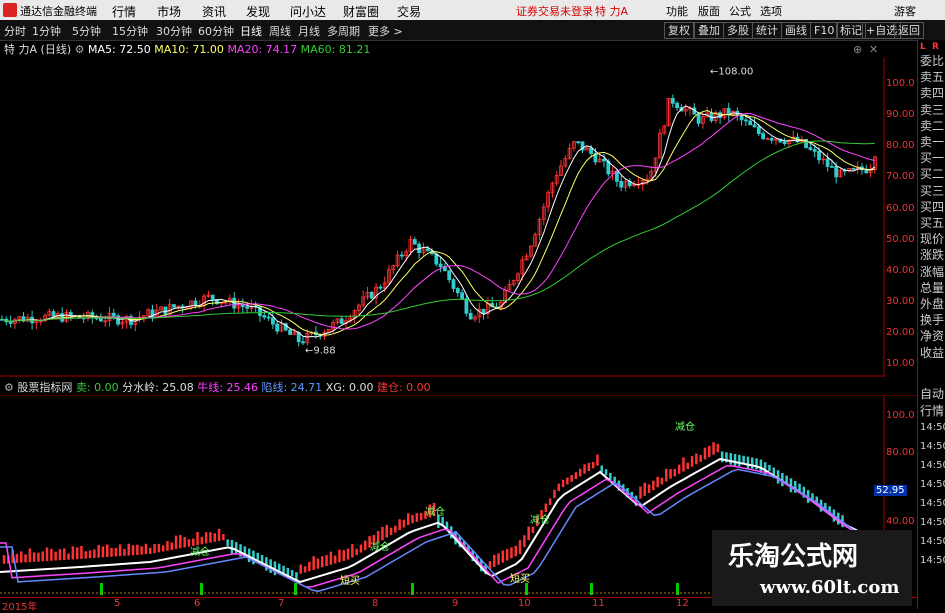 The height and width of the screenshot is (613, 945). What do you see at coordinates (932, 125) in the screenshot?
I see `side-label: 卖二` at bounding box center [932, 125].